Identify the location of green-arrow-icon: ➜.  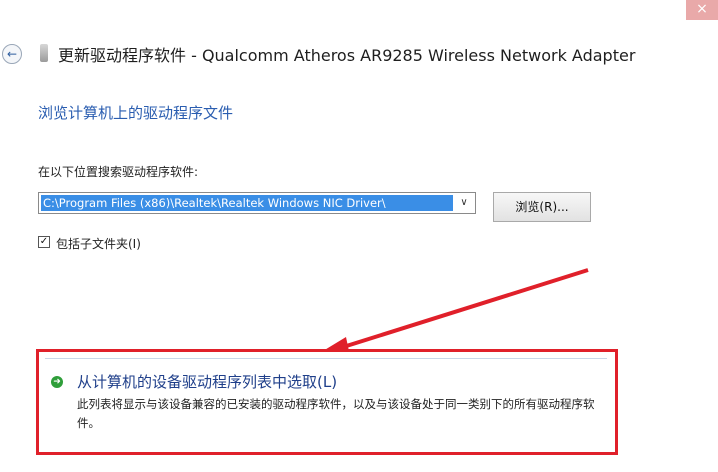
(57, 382).